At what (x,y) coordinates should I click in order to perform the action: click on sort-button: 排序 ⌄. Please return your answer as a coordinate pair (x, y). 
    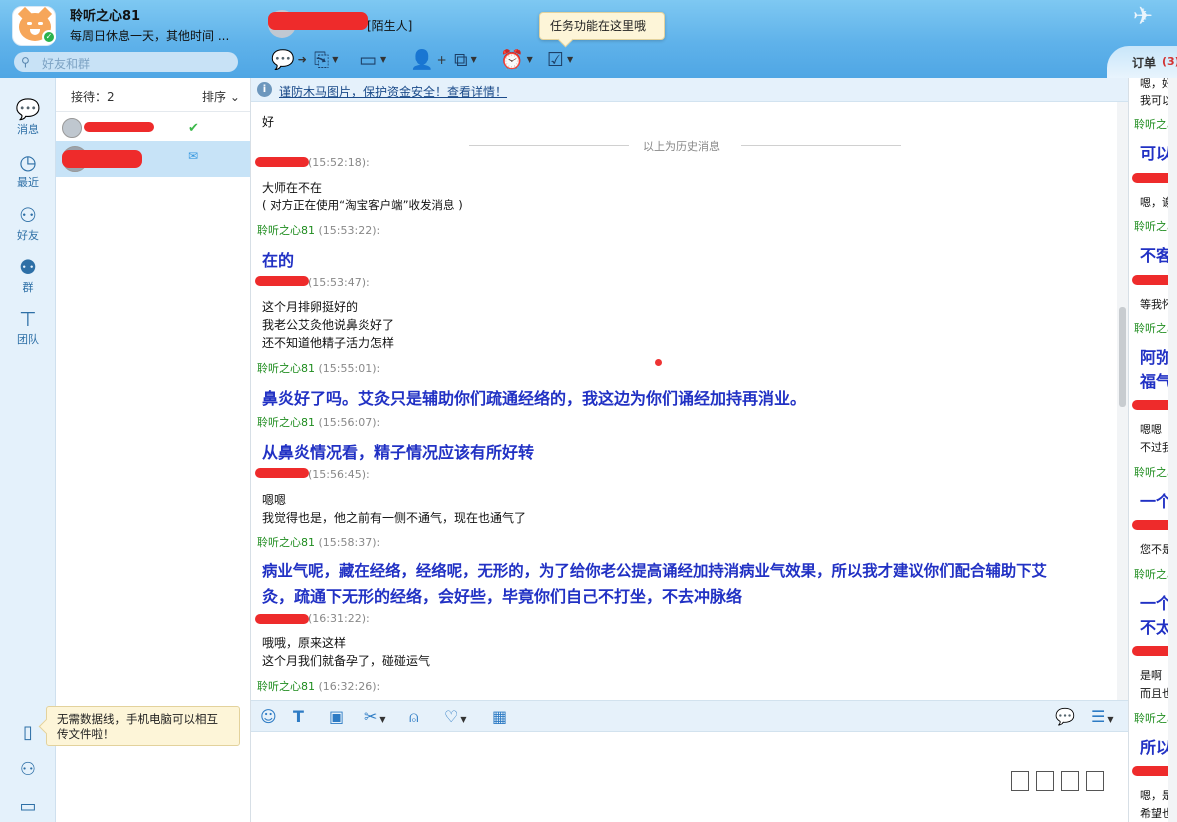
    Looking at the image, I should click on (221, 96).